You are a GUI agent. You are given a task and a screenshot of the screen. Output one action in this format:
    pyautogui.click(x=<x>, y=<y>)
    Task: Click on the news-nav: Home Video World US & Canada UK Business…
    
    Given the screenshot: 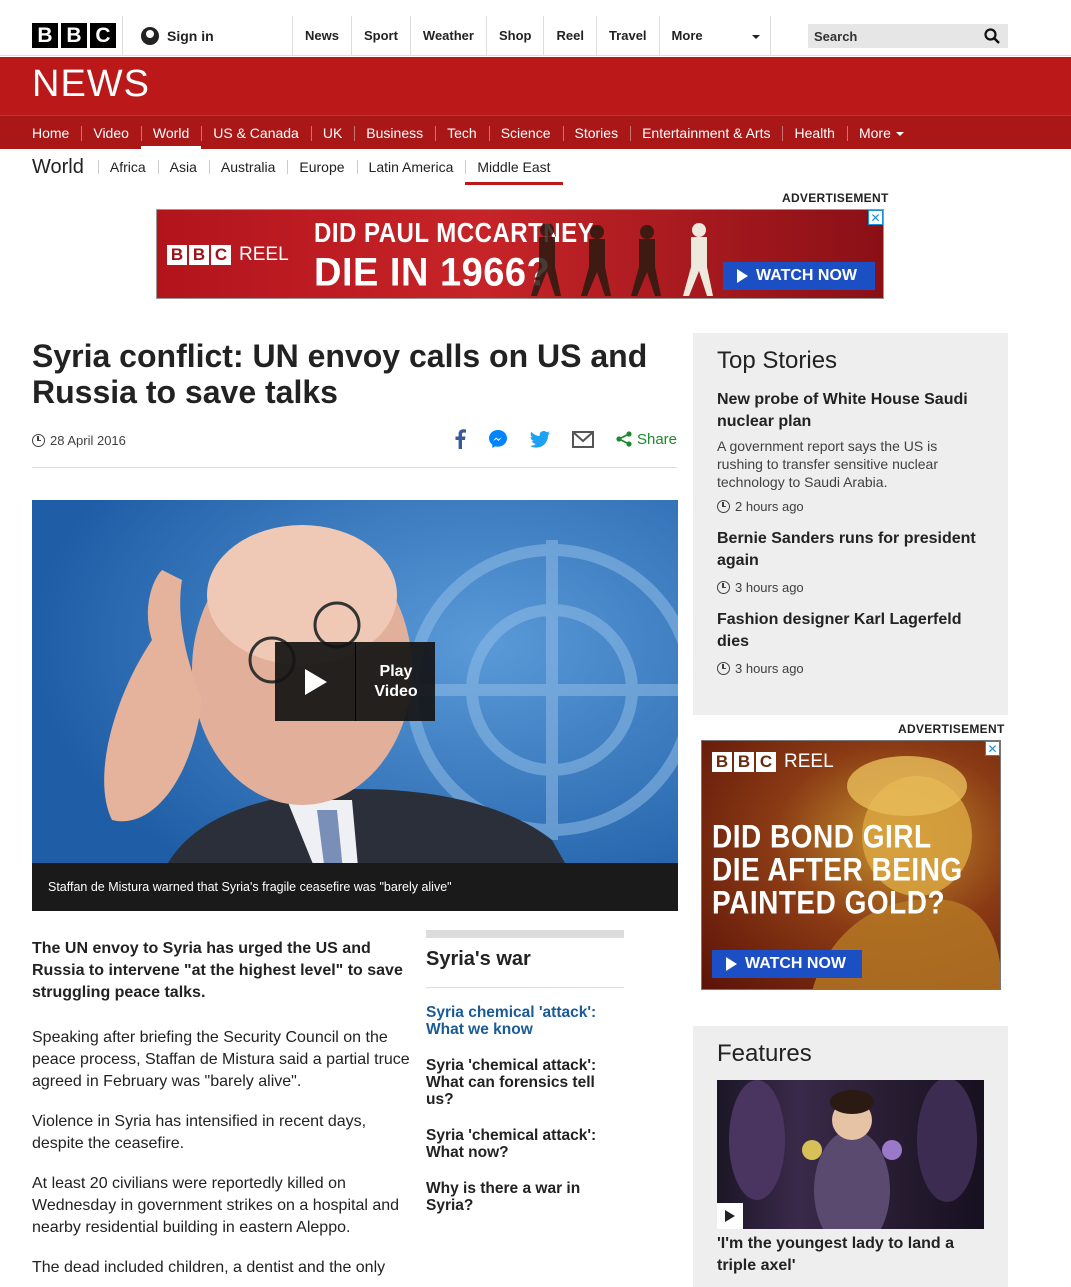 What is the action you would take?
    pyautogui.click(x=535, y=132)
    